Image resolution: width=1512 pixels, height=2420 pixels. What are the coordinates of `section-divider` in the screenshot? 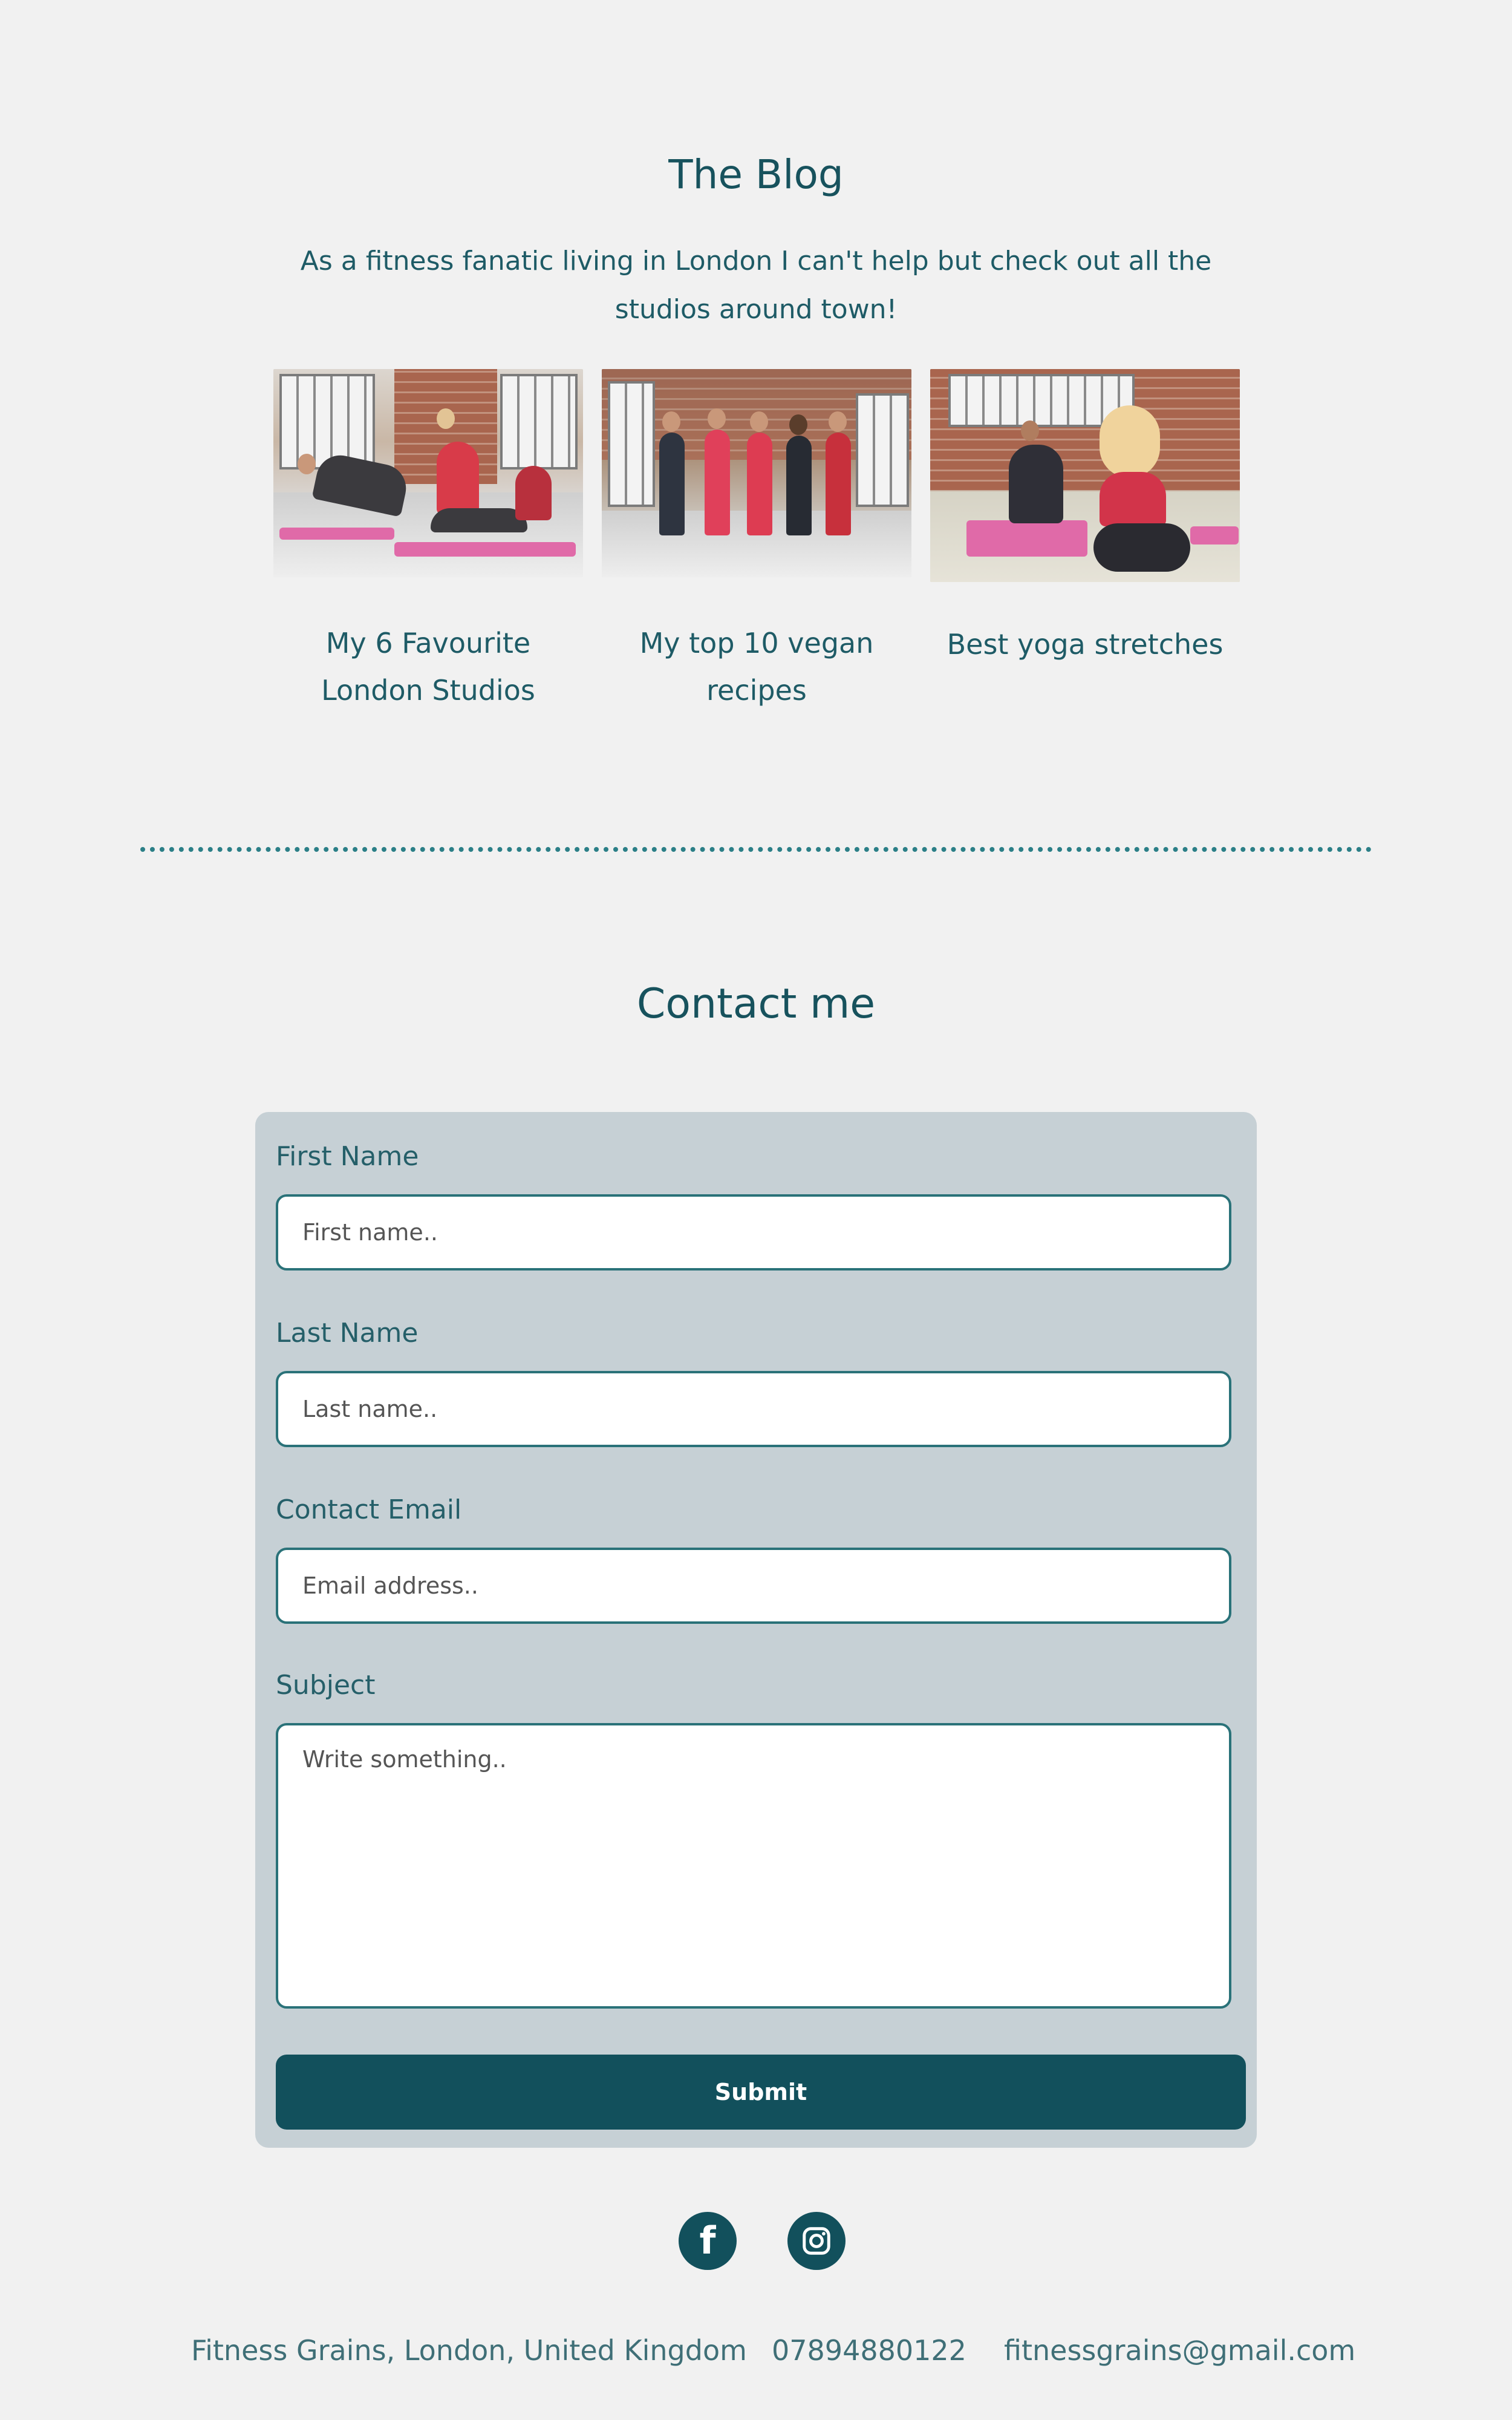 It's located at (756, 849).